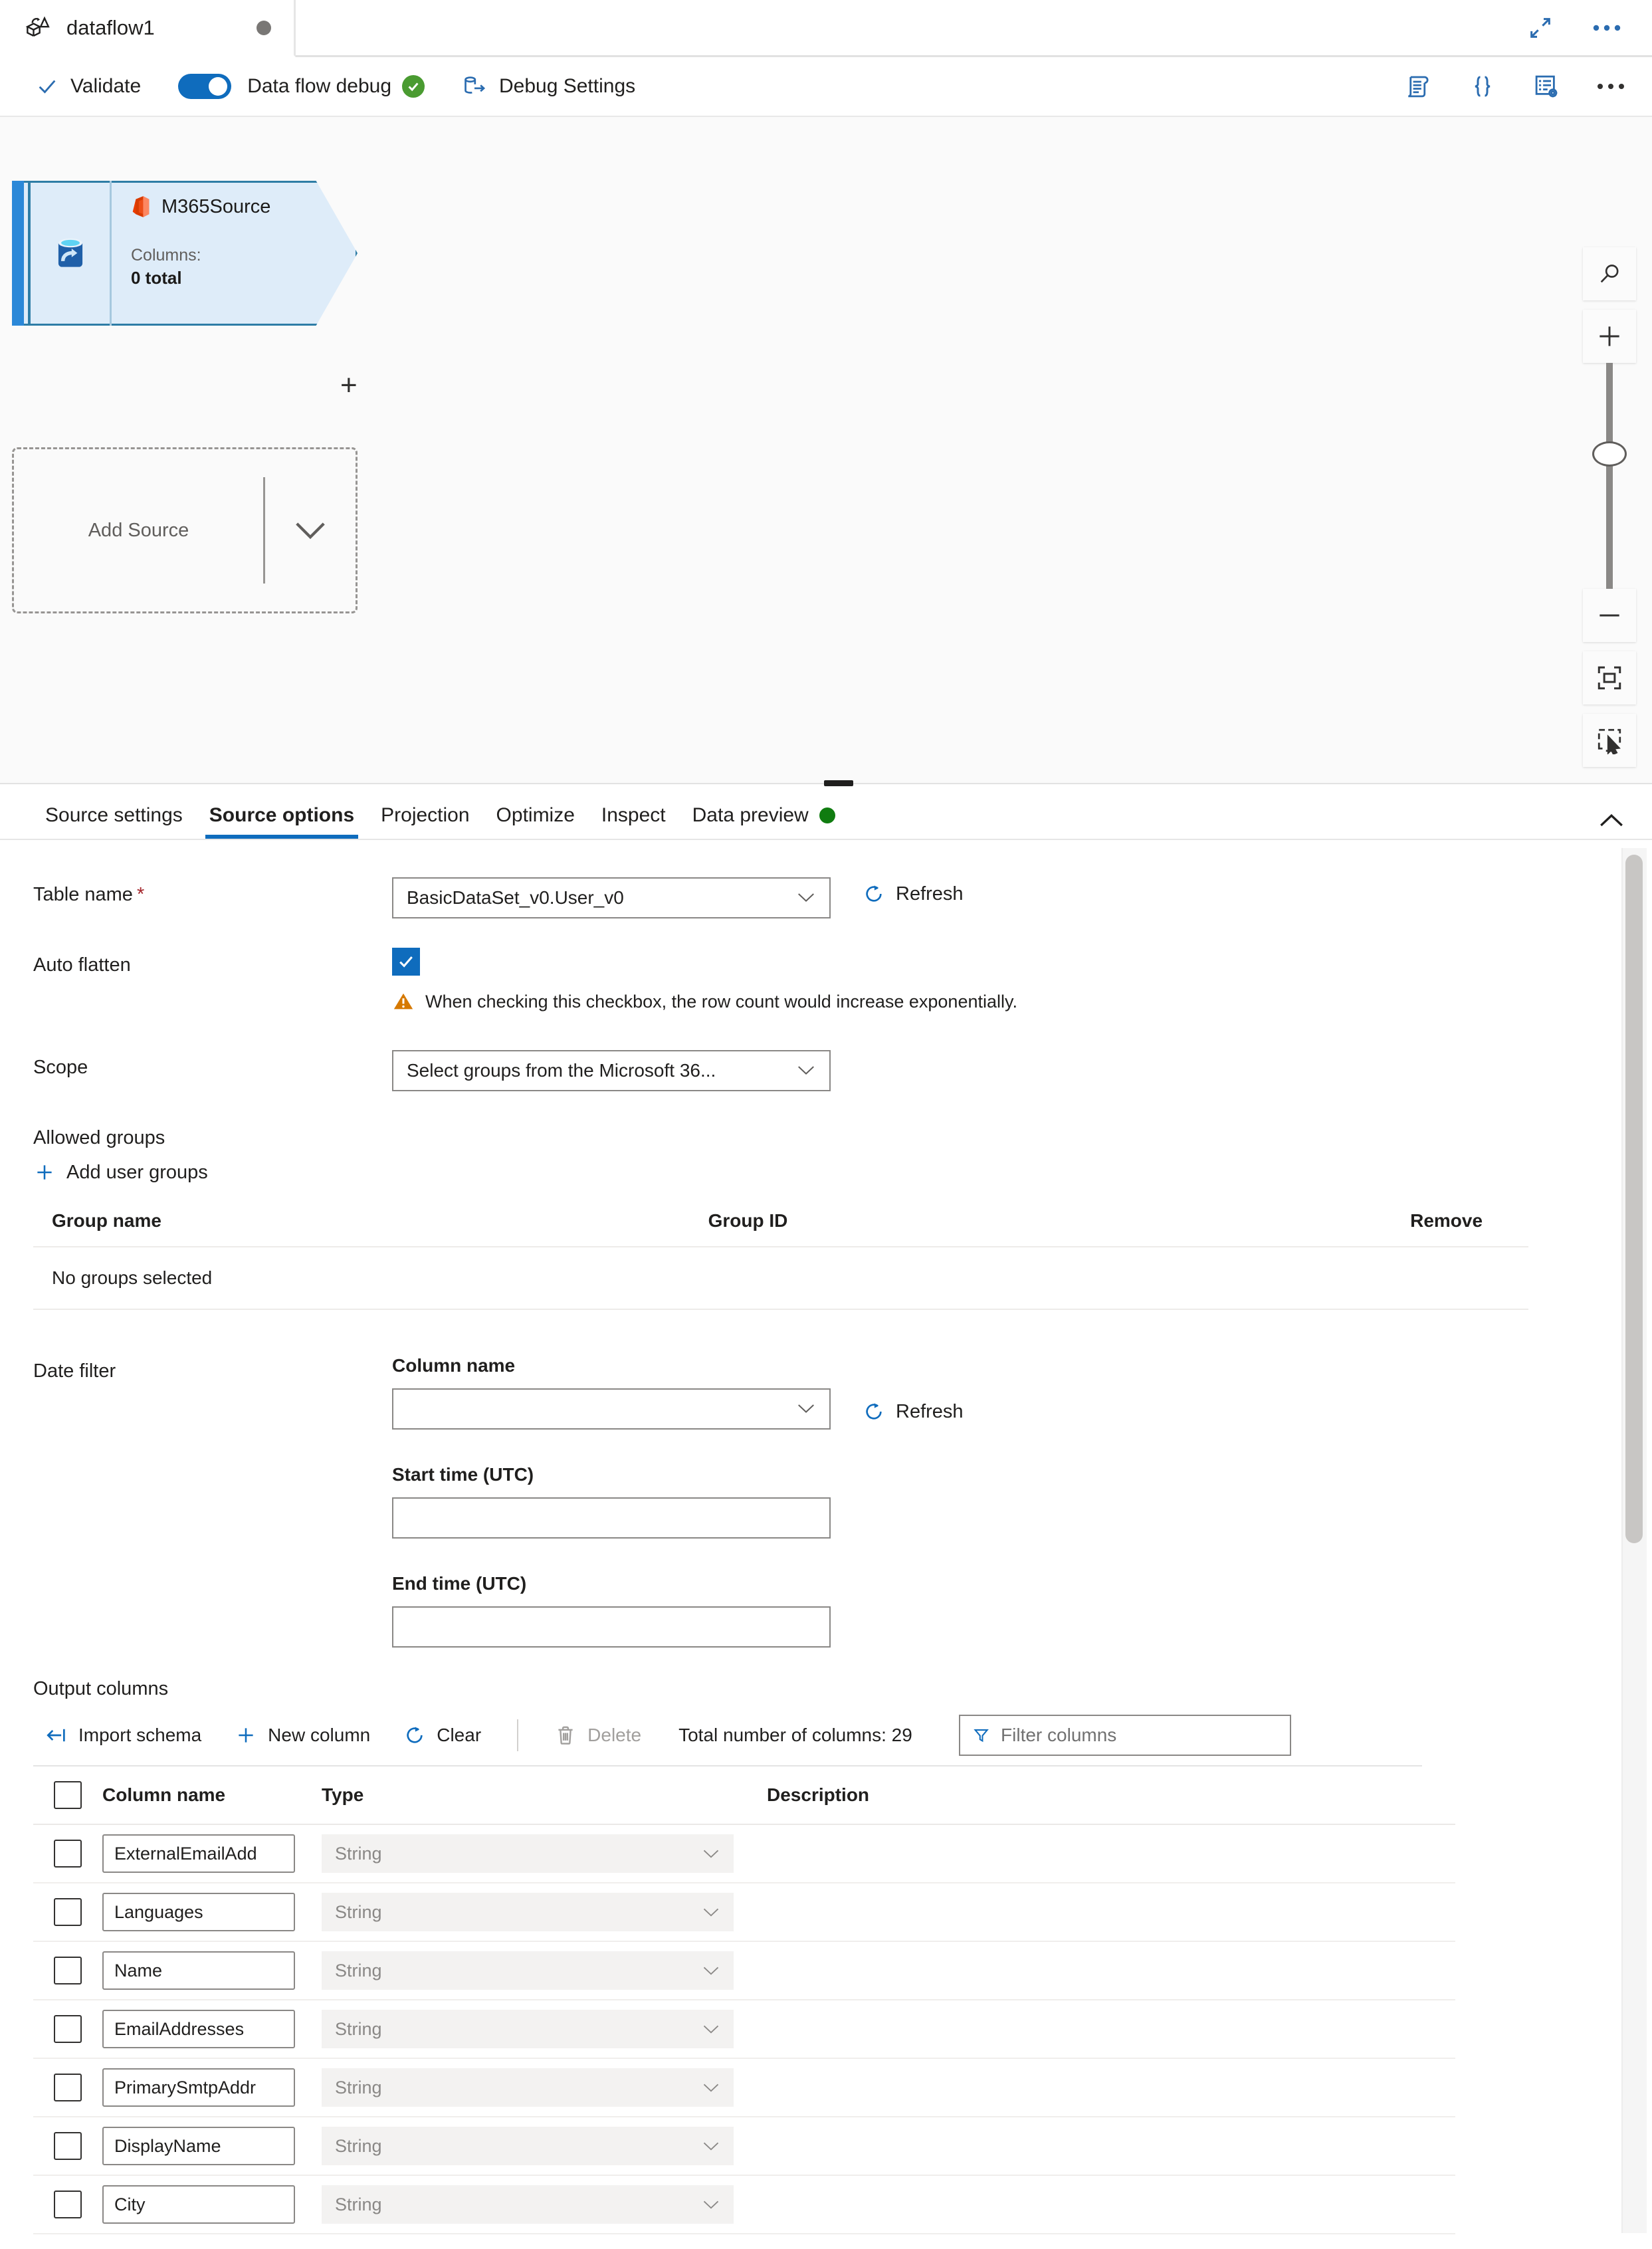 Image resolution: width=1652 pixels, height=2249 pixels. Describe the element at coordinates (1610, 337) in the screenshot. I see `zoom-in-icon` at that location.